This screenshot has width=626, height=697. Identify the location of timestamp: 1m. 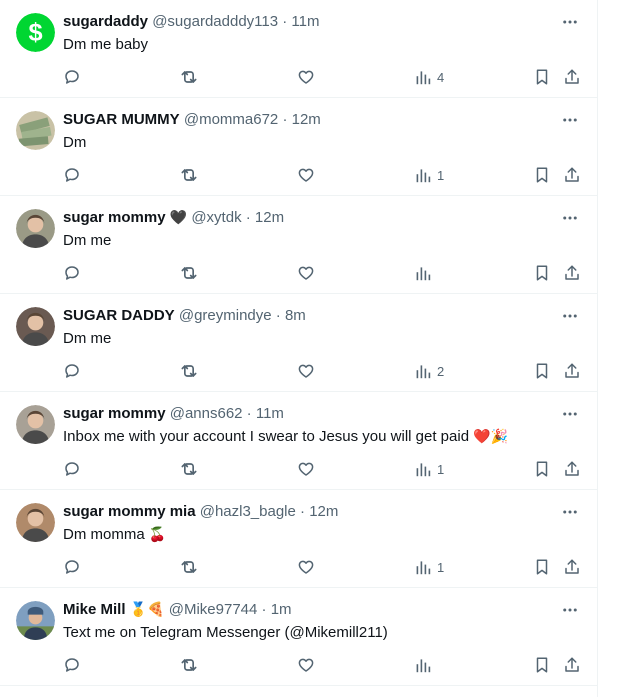
(281, 609).